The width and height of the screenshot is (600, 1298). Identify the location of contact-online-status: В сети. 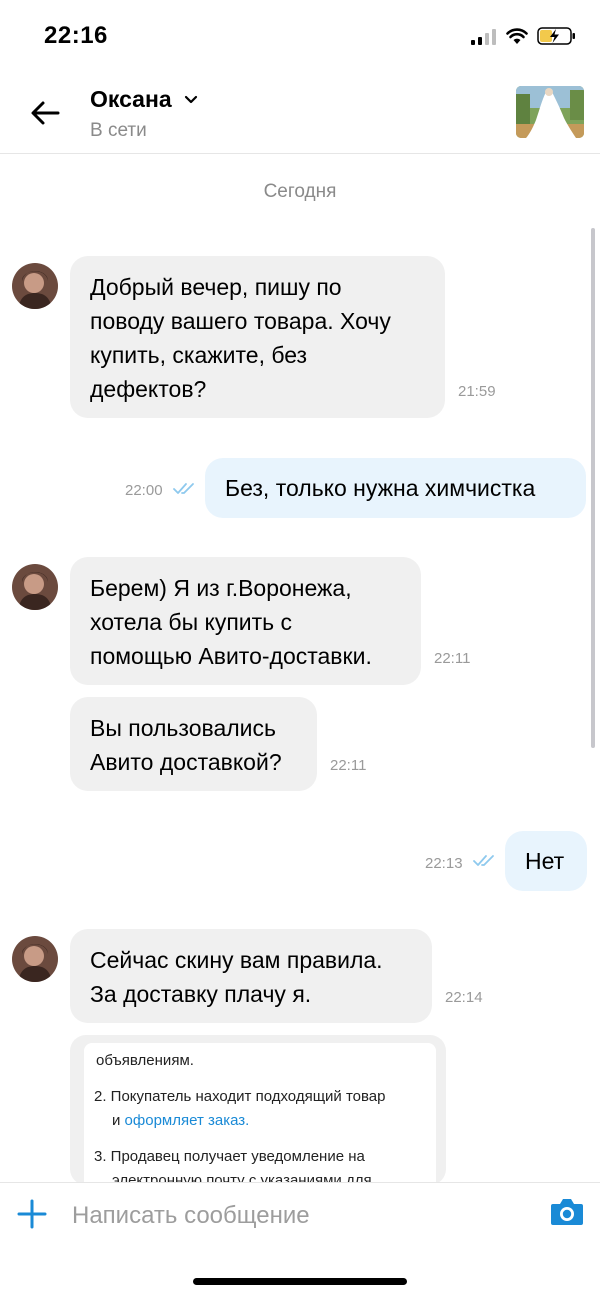
(118, 130).